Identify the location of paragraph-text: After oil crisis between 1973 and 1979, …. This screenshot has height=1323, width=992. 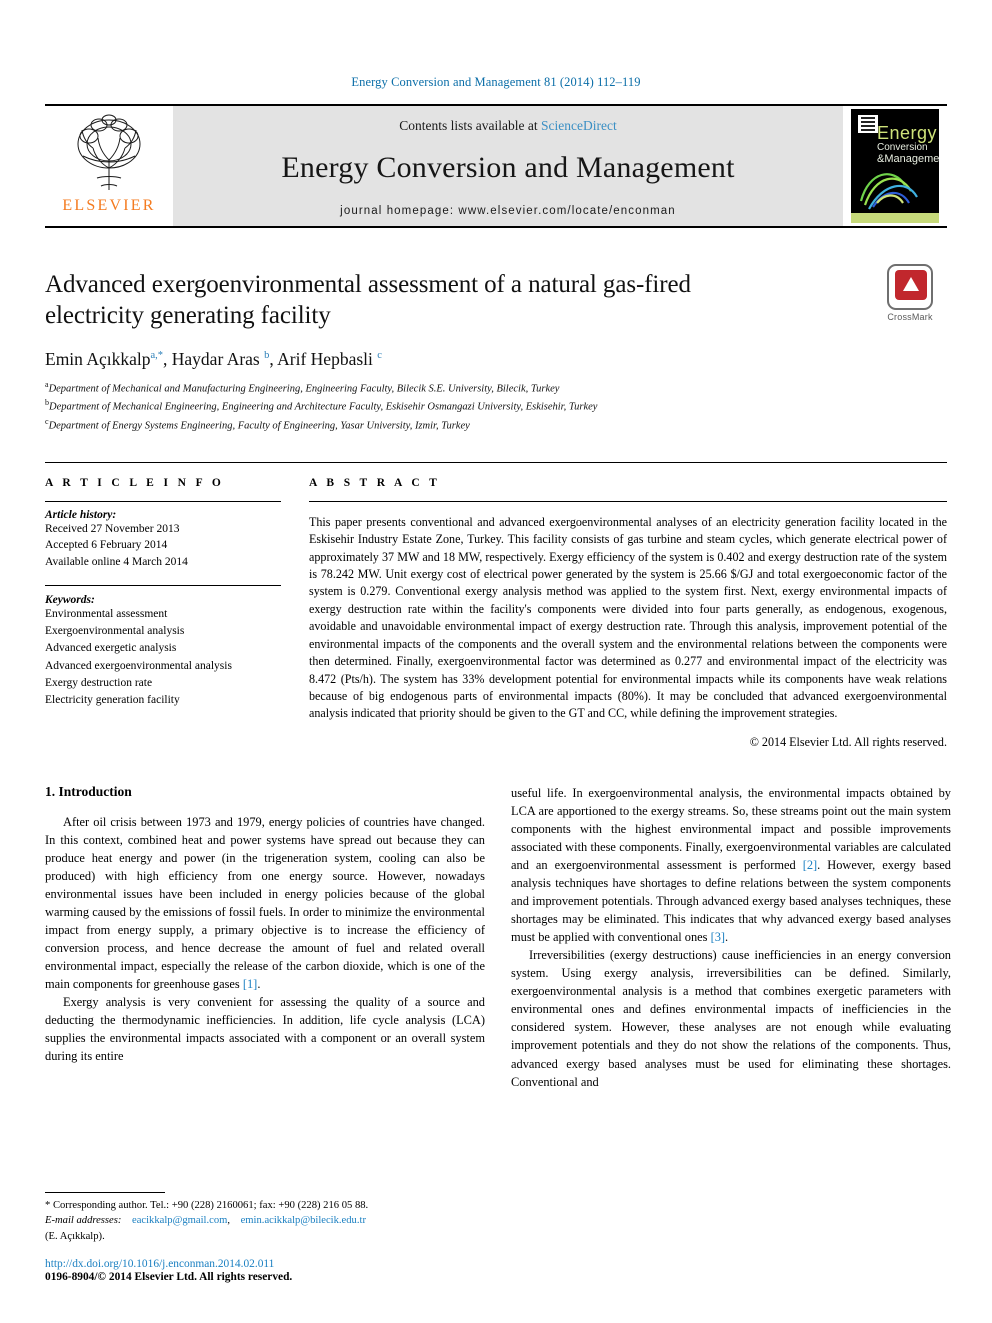
(265, 903).